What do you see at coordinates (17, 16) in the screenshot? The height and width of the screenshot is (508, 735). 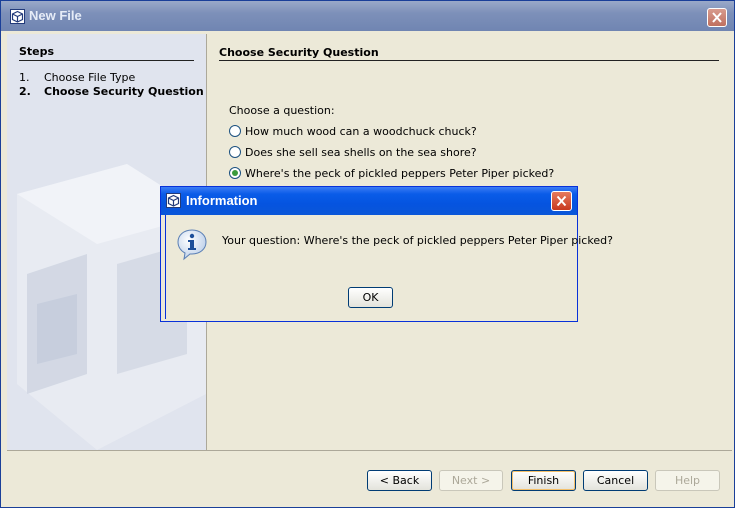 I see `app-cube-icon` at bounding box center [17, 16].